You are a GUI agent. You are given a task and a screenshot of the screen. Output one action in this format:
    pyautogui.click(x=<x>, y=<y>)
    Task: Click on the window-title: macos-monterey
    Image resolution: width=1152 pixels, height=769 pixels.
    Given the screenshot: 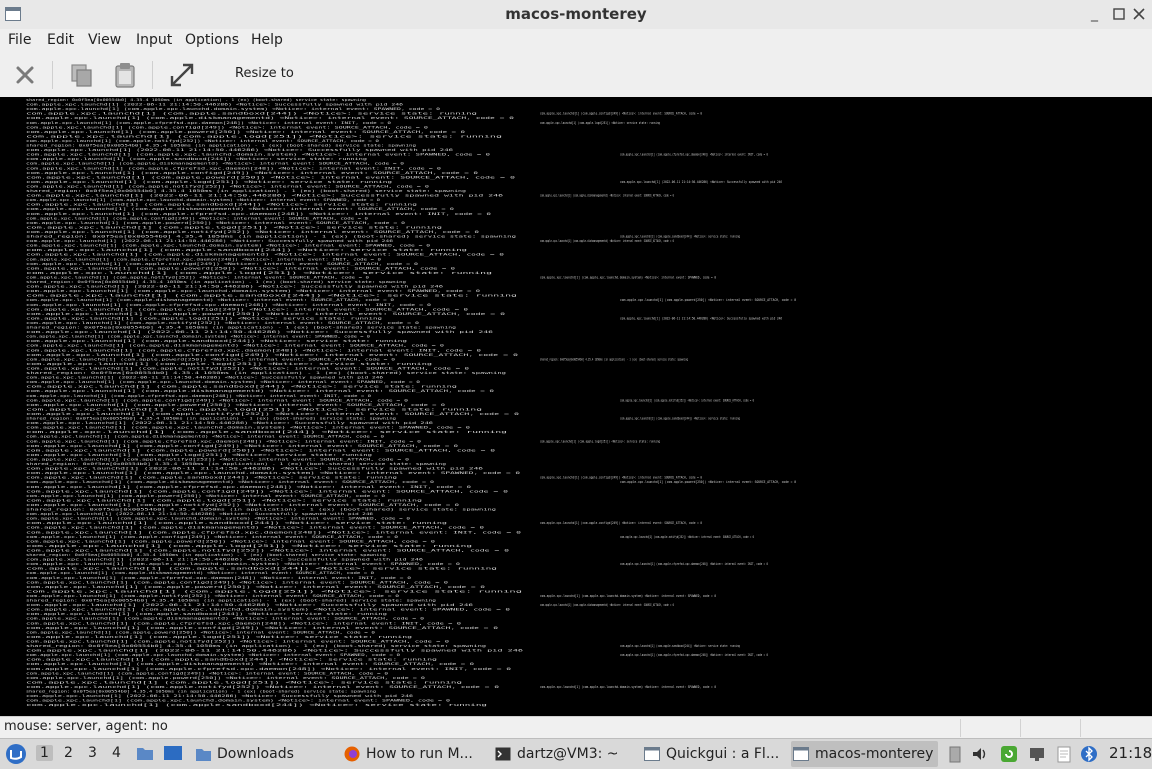 What is the action you would take?
    pyautogui.click(x=576, y=14)
    